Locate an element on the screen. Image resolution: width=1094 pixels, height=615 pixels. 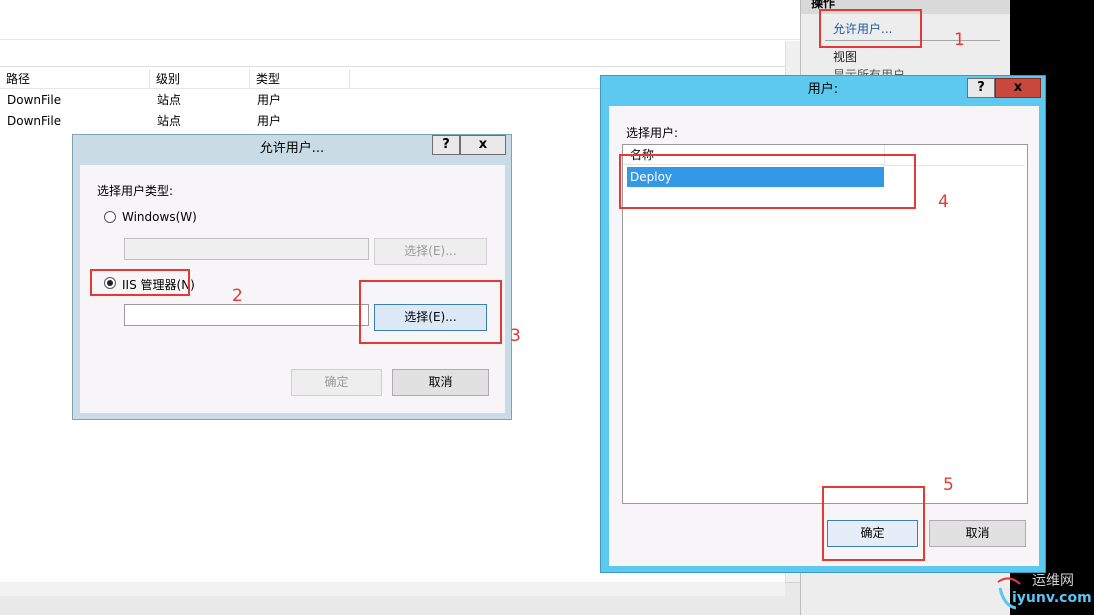
windows-radio is located at coordinates (110, 217).